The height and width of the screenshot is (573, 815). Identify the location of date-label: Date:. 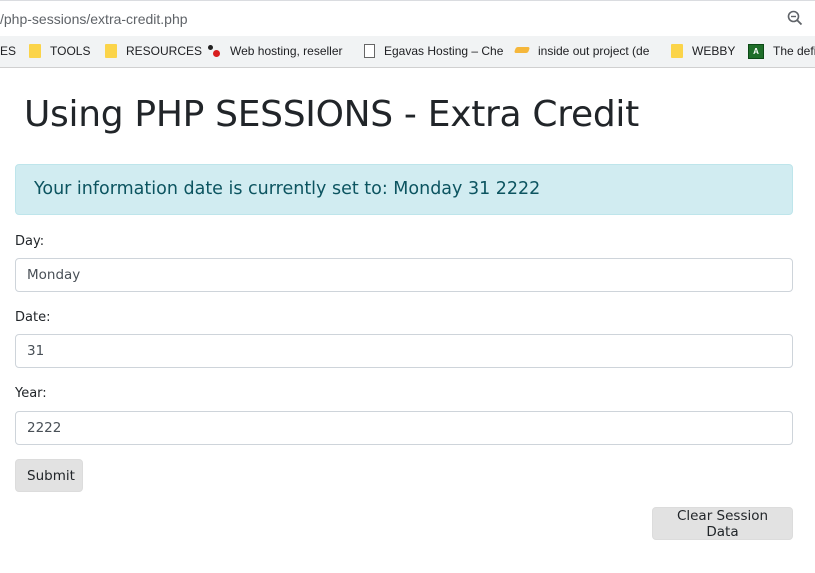
(33, 317).